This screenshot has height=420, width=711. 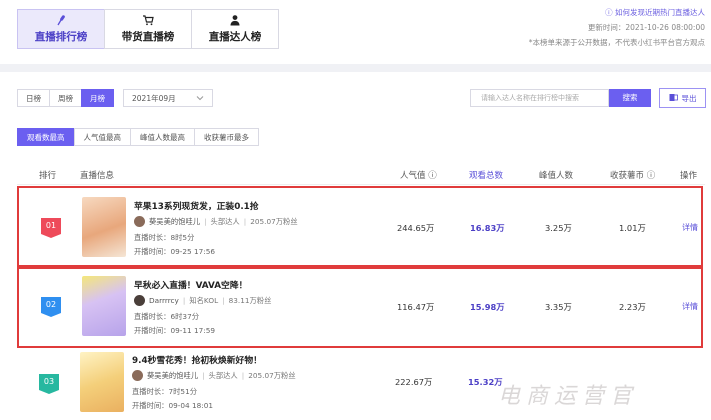 I want to click on tab-label: 直播排行榜, so click(x=61, y=37).